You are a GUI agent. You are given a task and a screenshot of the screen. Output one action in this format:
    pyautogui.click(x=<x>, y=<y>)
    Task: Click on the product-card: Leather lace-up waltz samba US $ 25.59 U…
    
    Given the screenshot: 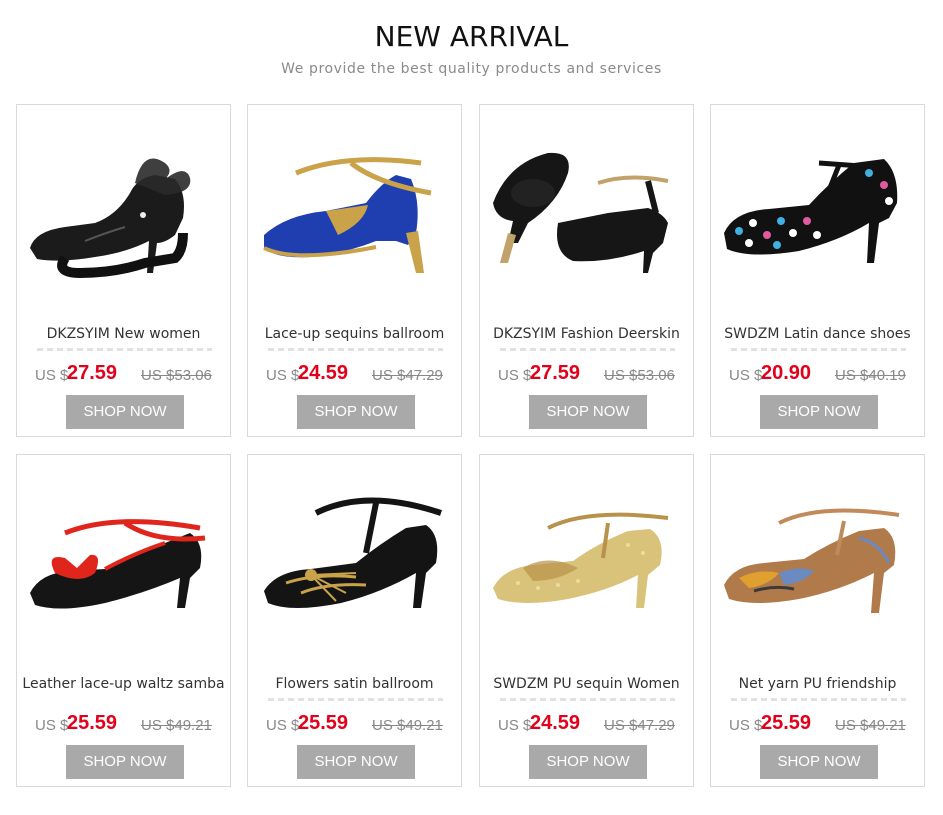 What is the action you would take?
    pyautogui.click(x=123, y=620)
    